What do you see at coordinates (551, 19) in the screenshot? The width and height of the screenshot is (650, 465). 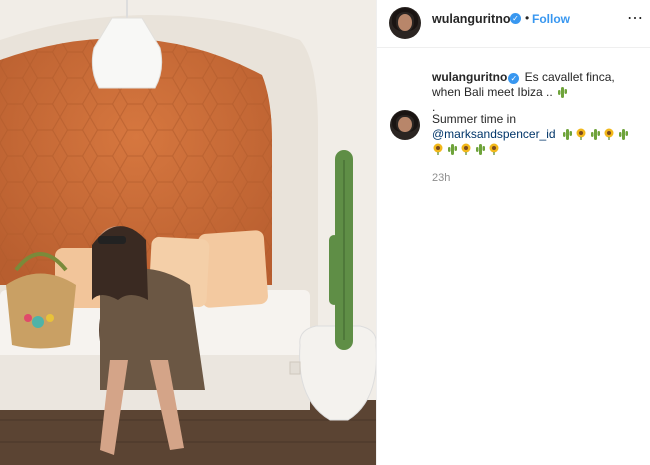 I see `follow-button: Follow` at bounding box center [551, 19].